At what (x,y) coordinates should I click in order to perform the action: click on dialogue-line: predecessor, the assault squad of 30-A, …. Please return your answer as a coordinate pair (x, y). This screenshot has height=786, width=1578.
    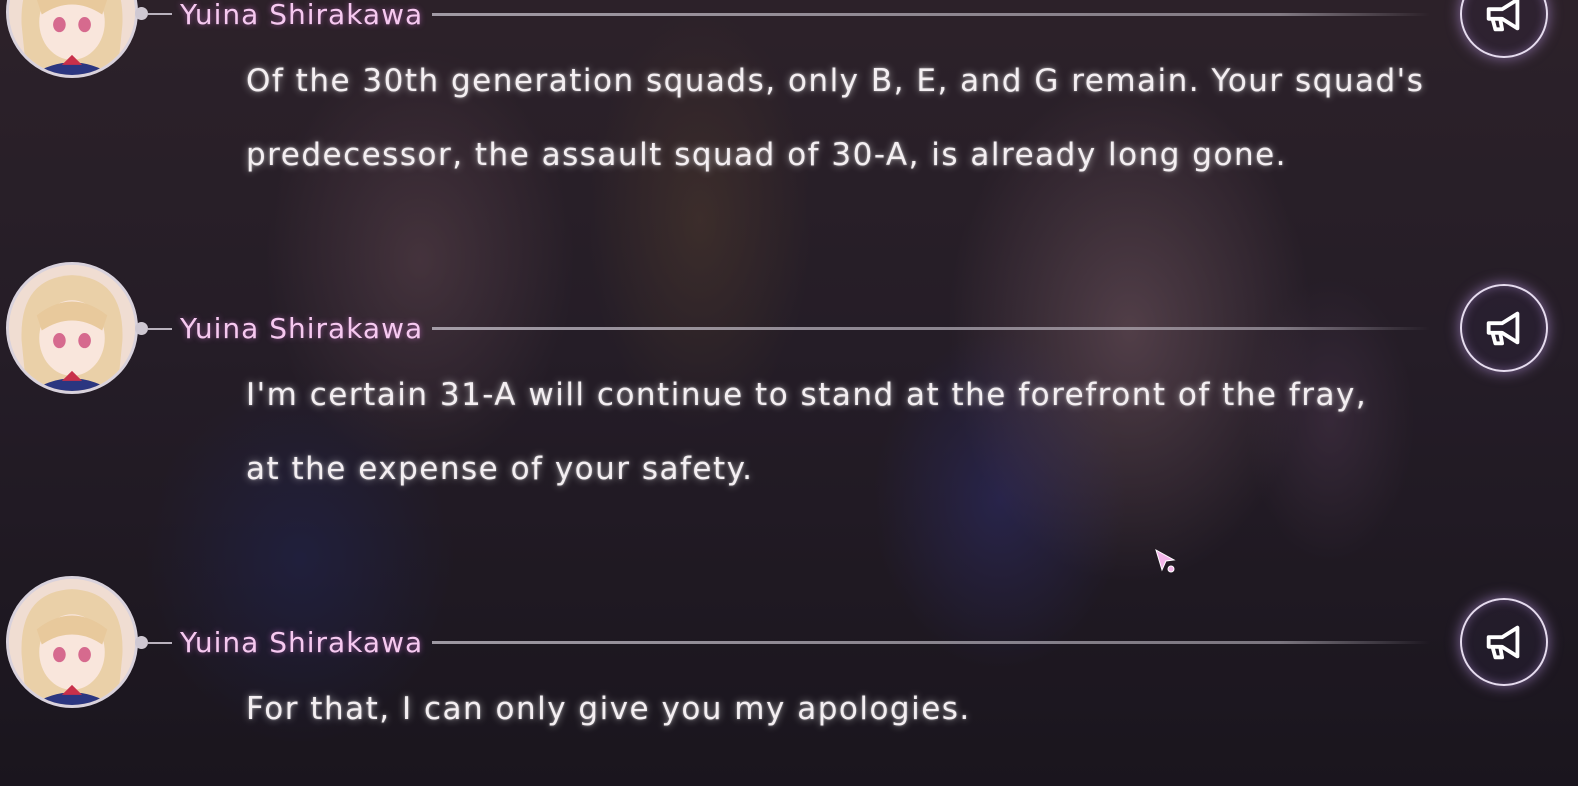
    Looking at the image, I should click on (767, 155).